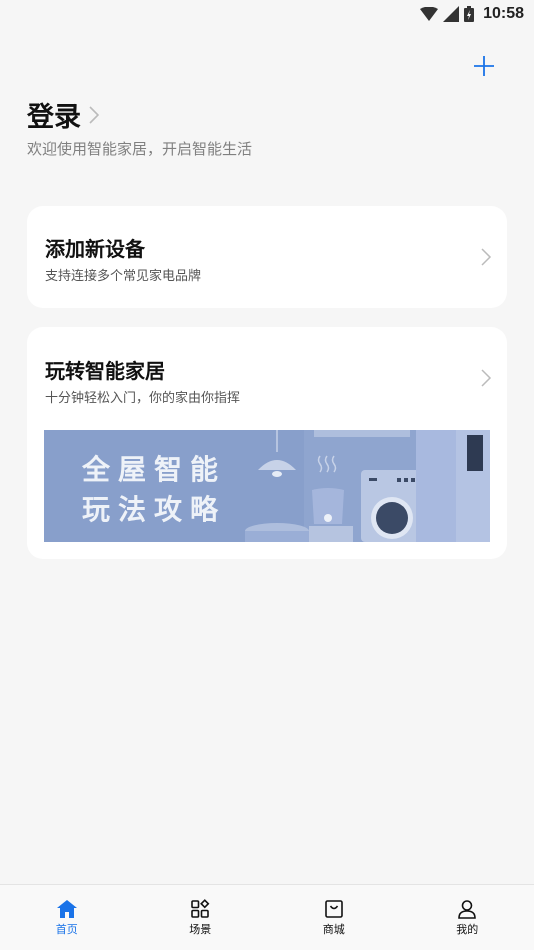 This screenshot has height=950, width=534. I want to click on tab-profile: 我的, so click(467, 917).